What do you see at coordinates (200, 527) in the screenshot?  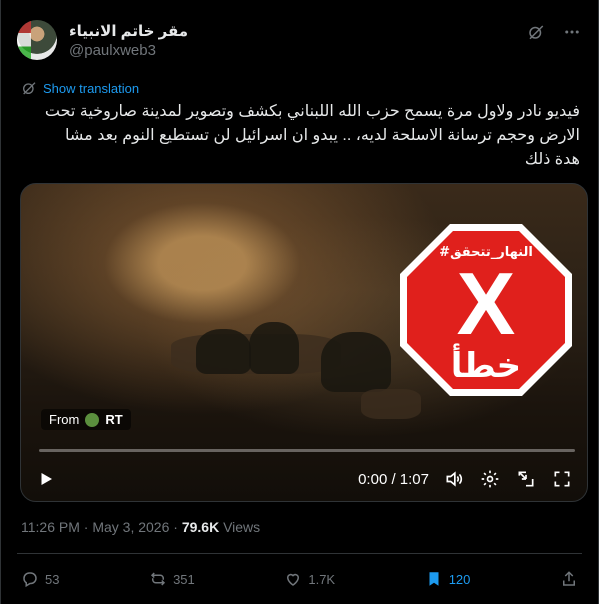 I see `views-count: 79.6K` at bounding box center [200, 527].